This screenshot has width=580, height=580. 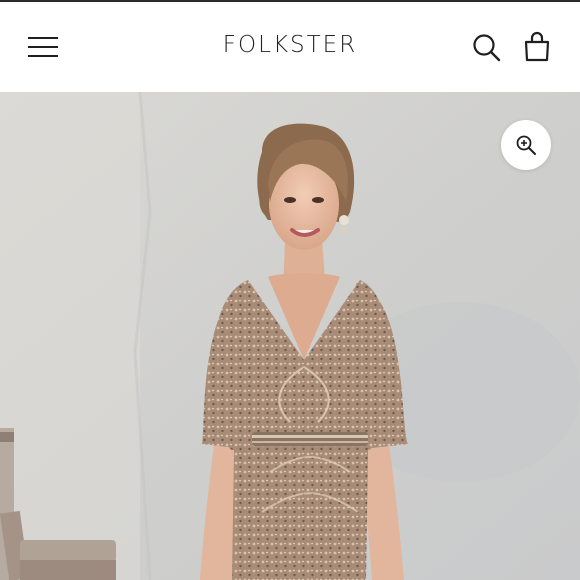 What do you see at coordinates (43, 38) in the screenshot?
I see `hamburger-menu-icon` at bounding box center [43, 38].